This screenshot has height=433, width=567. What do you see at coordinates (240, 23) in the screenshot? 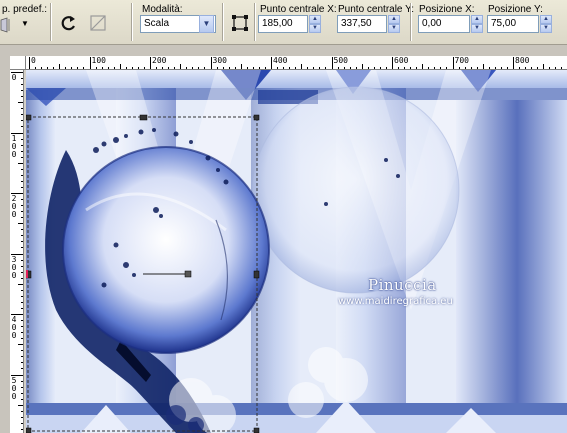
I see `transform-icon` at bounding box center [240, 23].